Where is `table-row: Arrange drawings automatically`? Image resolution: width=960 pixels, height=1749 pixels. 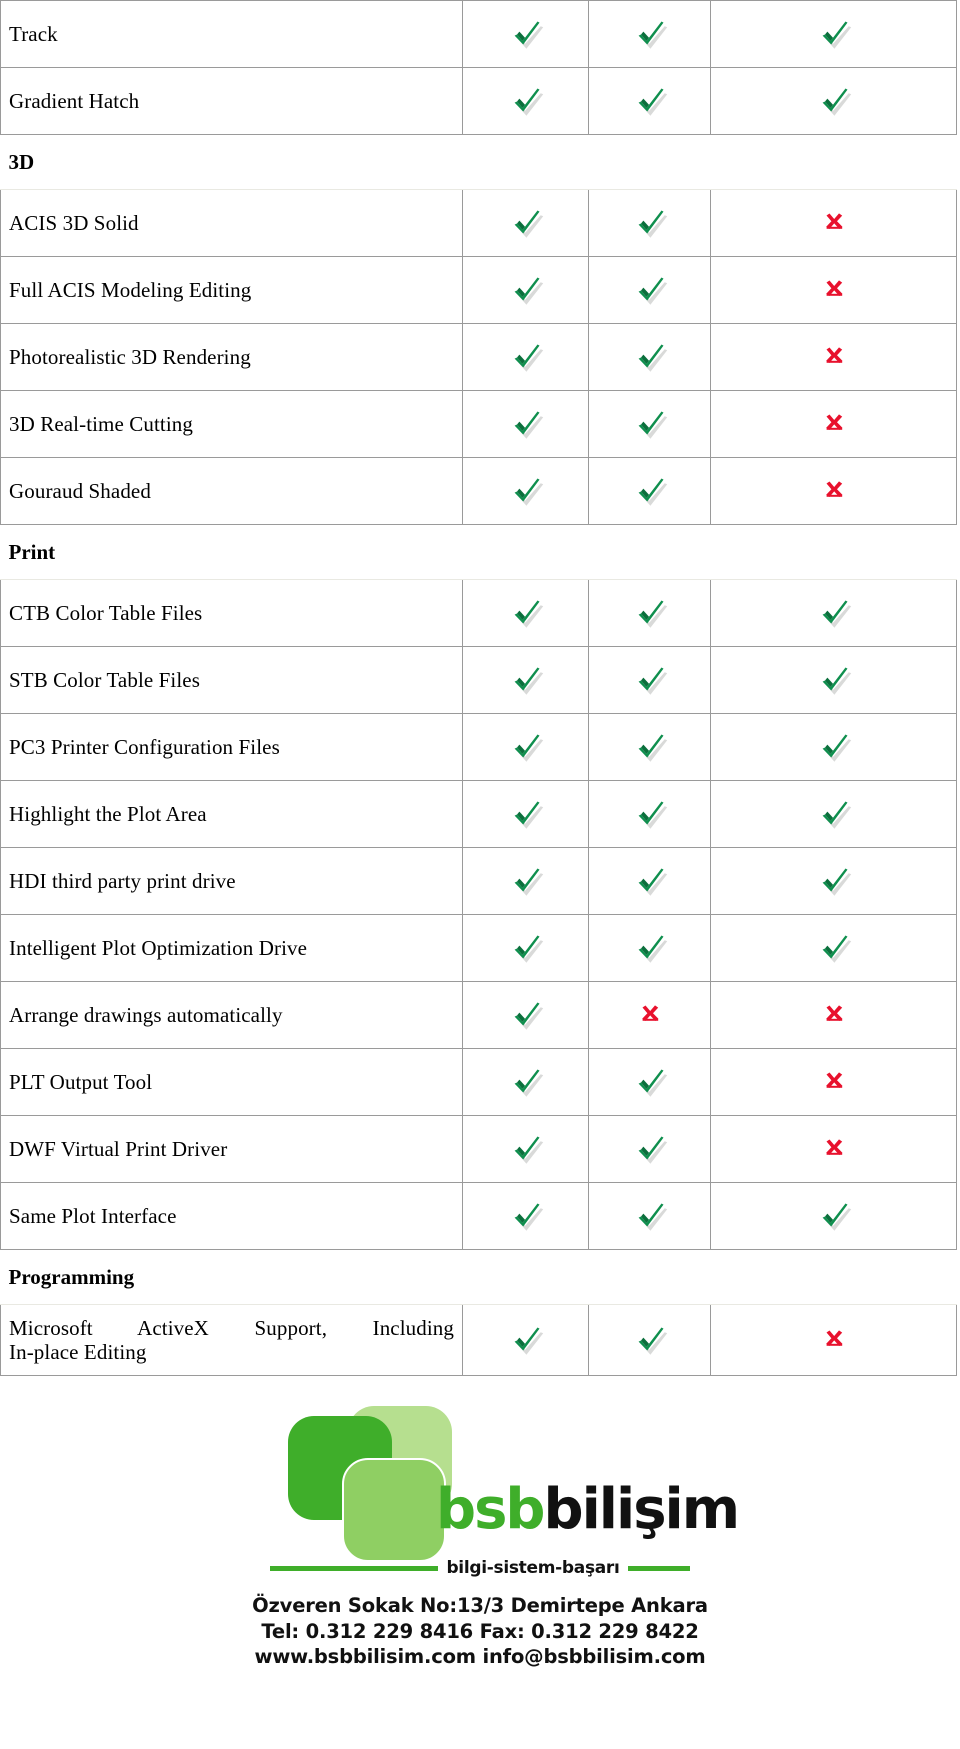
table-row: Arrange drawings automatically is located at coordinates (478, 1015).